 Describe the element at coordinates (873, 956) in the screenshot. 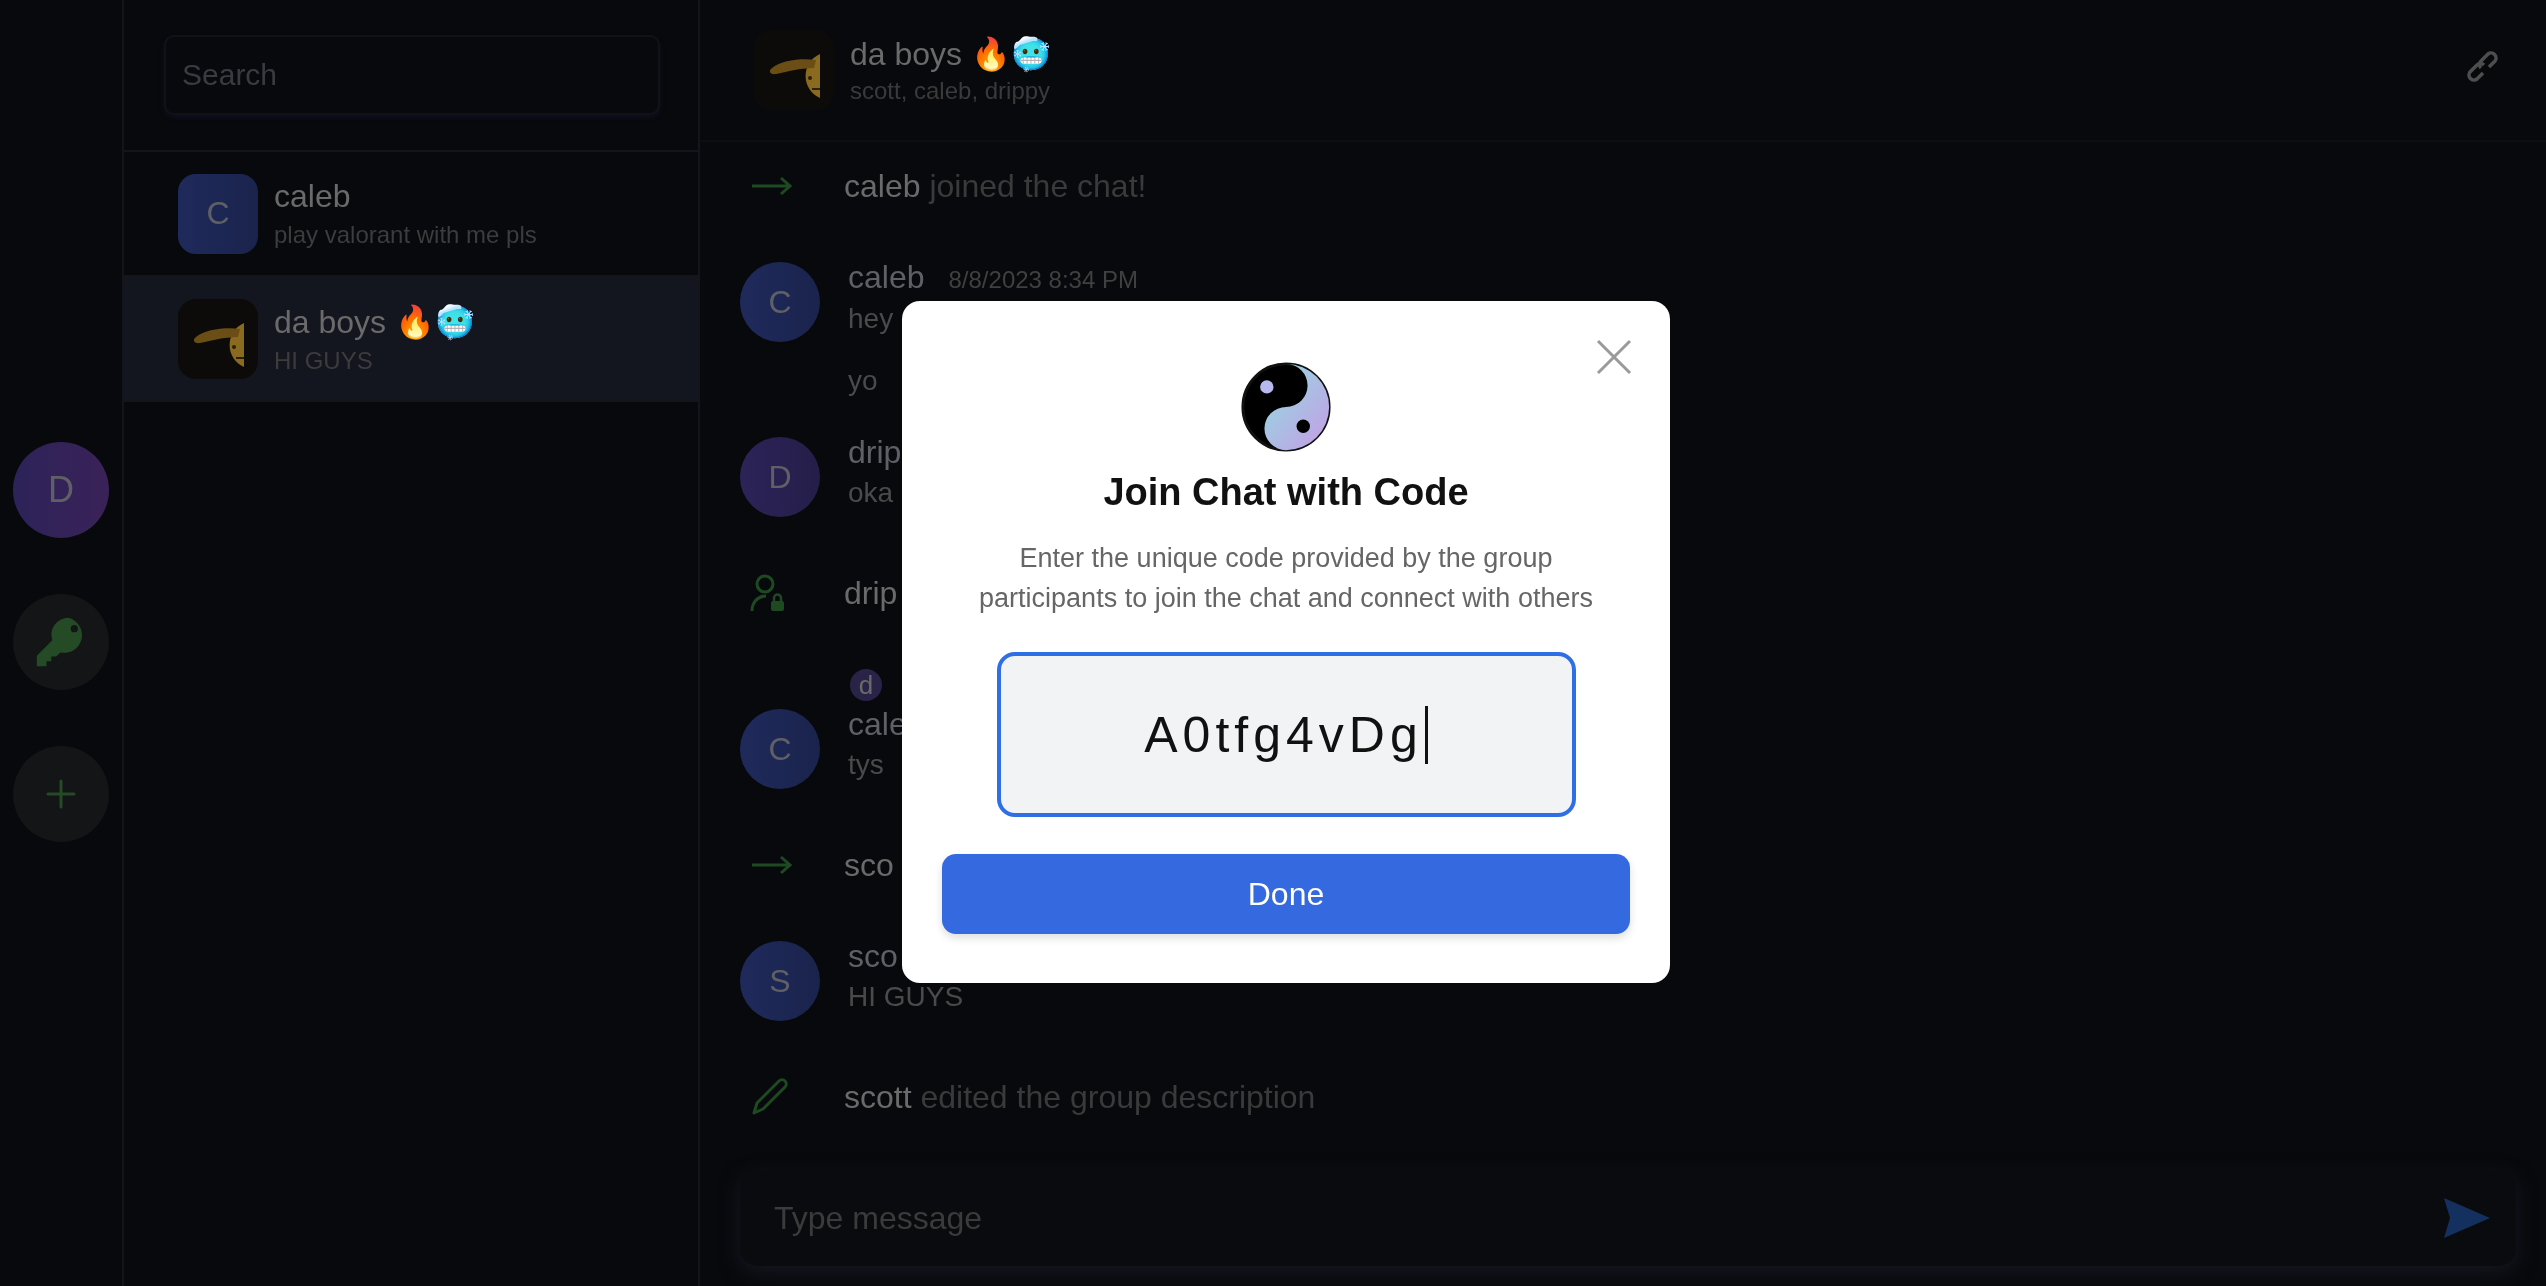

I see `sender-name: sco` at that location.